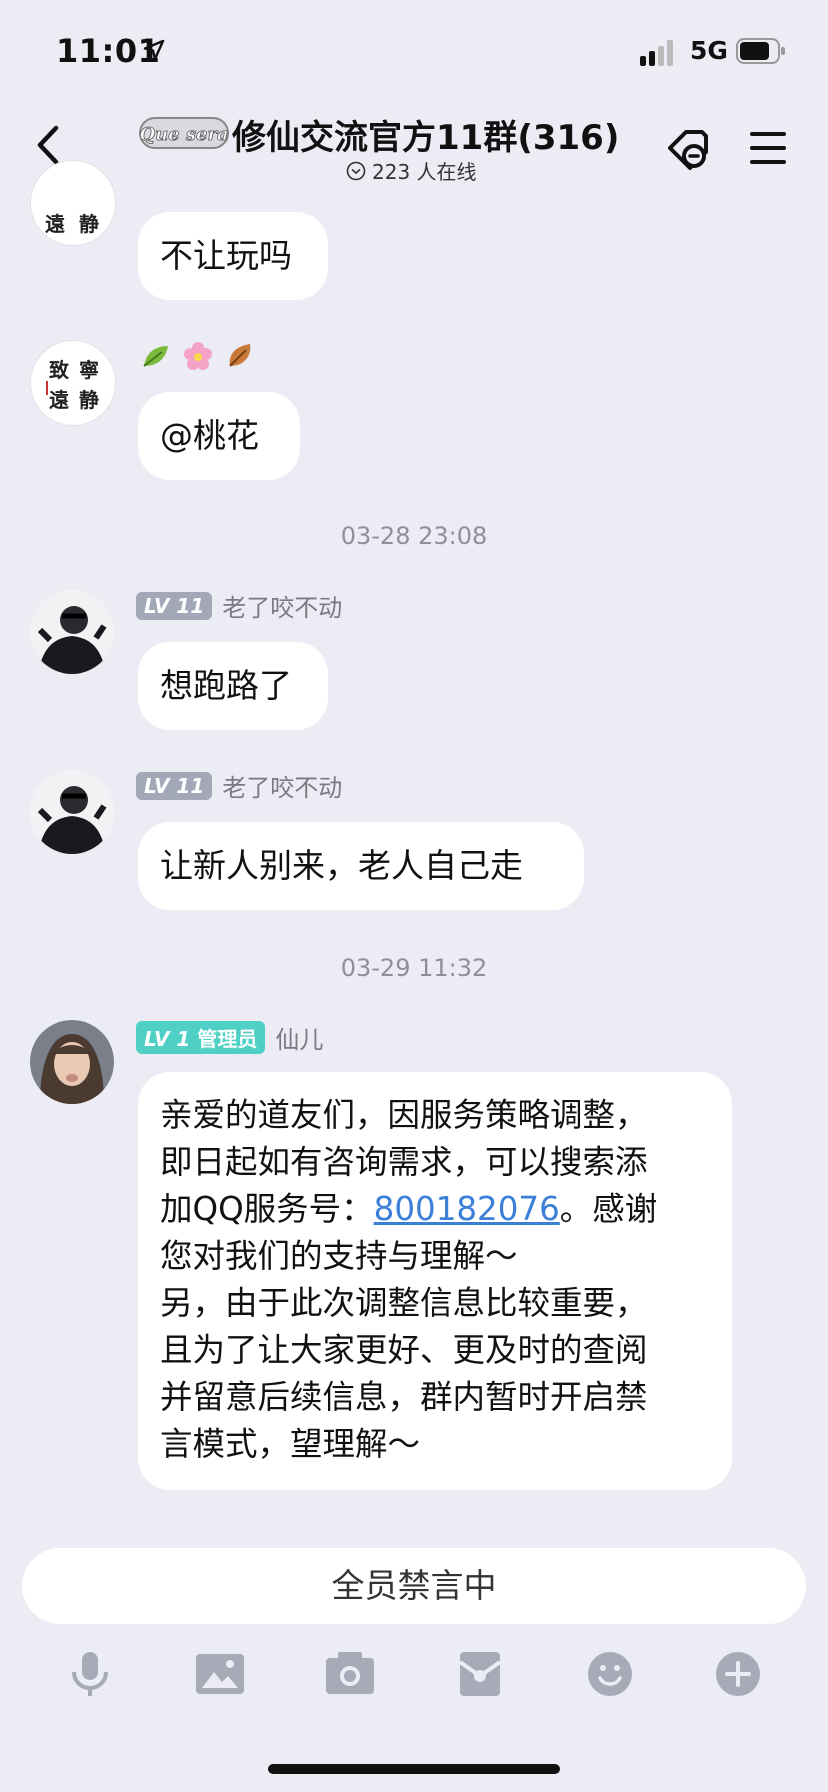 The image size is (828, 1792). Describe the element at coordinates (361, 866) in the screenshot. I see `message-bubble: 让新人别来，老人自己走` at that location.